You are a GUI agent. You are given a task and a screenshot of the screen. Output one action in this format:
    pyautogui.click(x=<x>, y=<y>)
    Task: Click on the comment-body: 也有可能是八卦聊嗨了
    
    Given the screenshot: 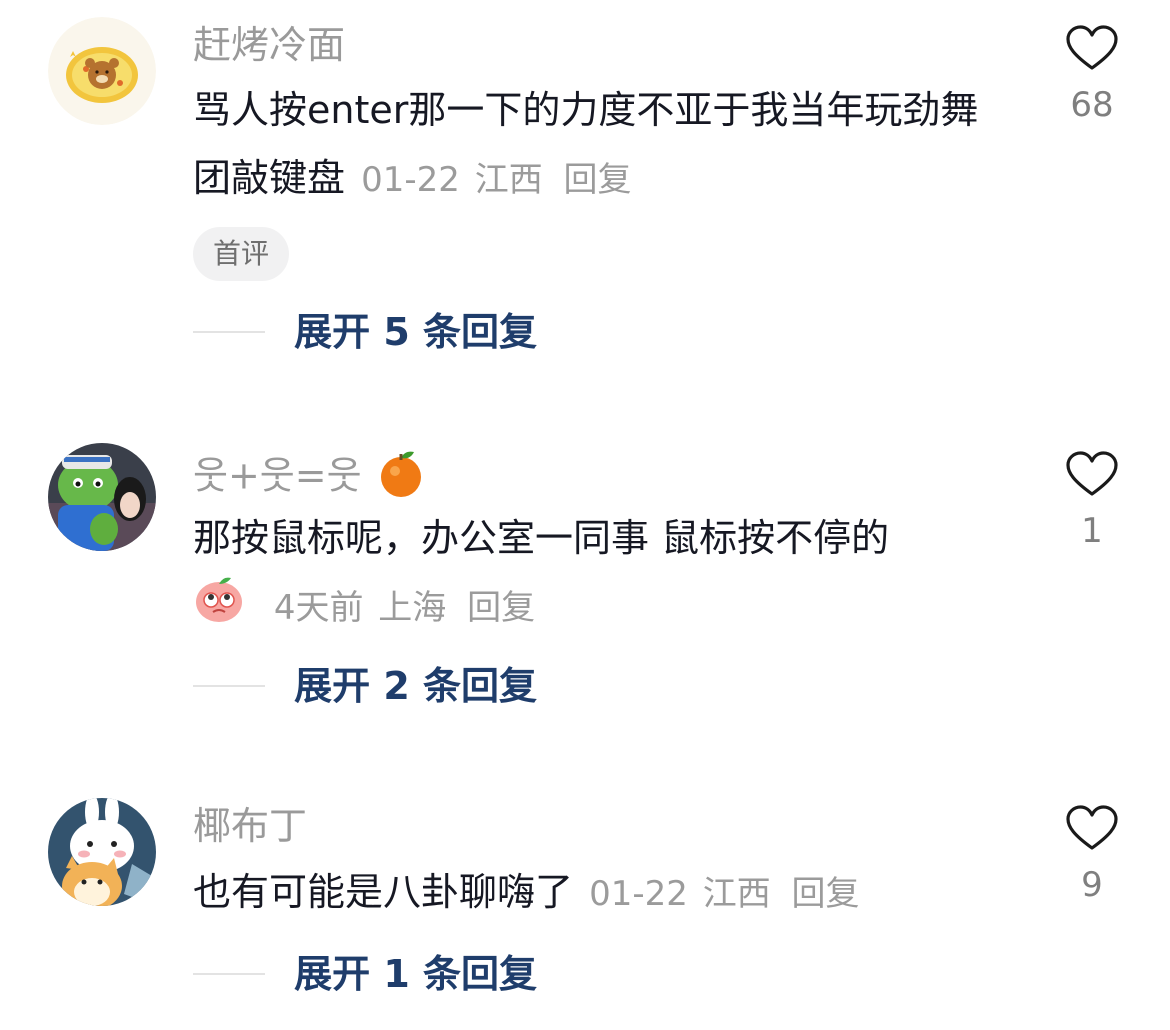 What is the action you would take?
    pyautogui.click(x=383, y=892)
    